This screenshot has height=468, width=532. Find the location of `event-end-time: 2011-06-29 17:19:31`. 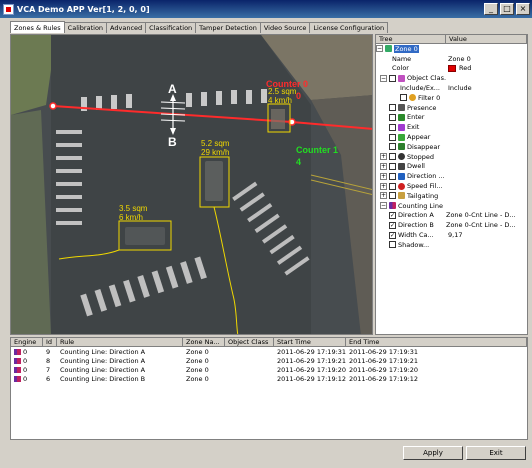

event-end-time: 2011-06-29 17:19:31 is located at coordinates (384, 351).